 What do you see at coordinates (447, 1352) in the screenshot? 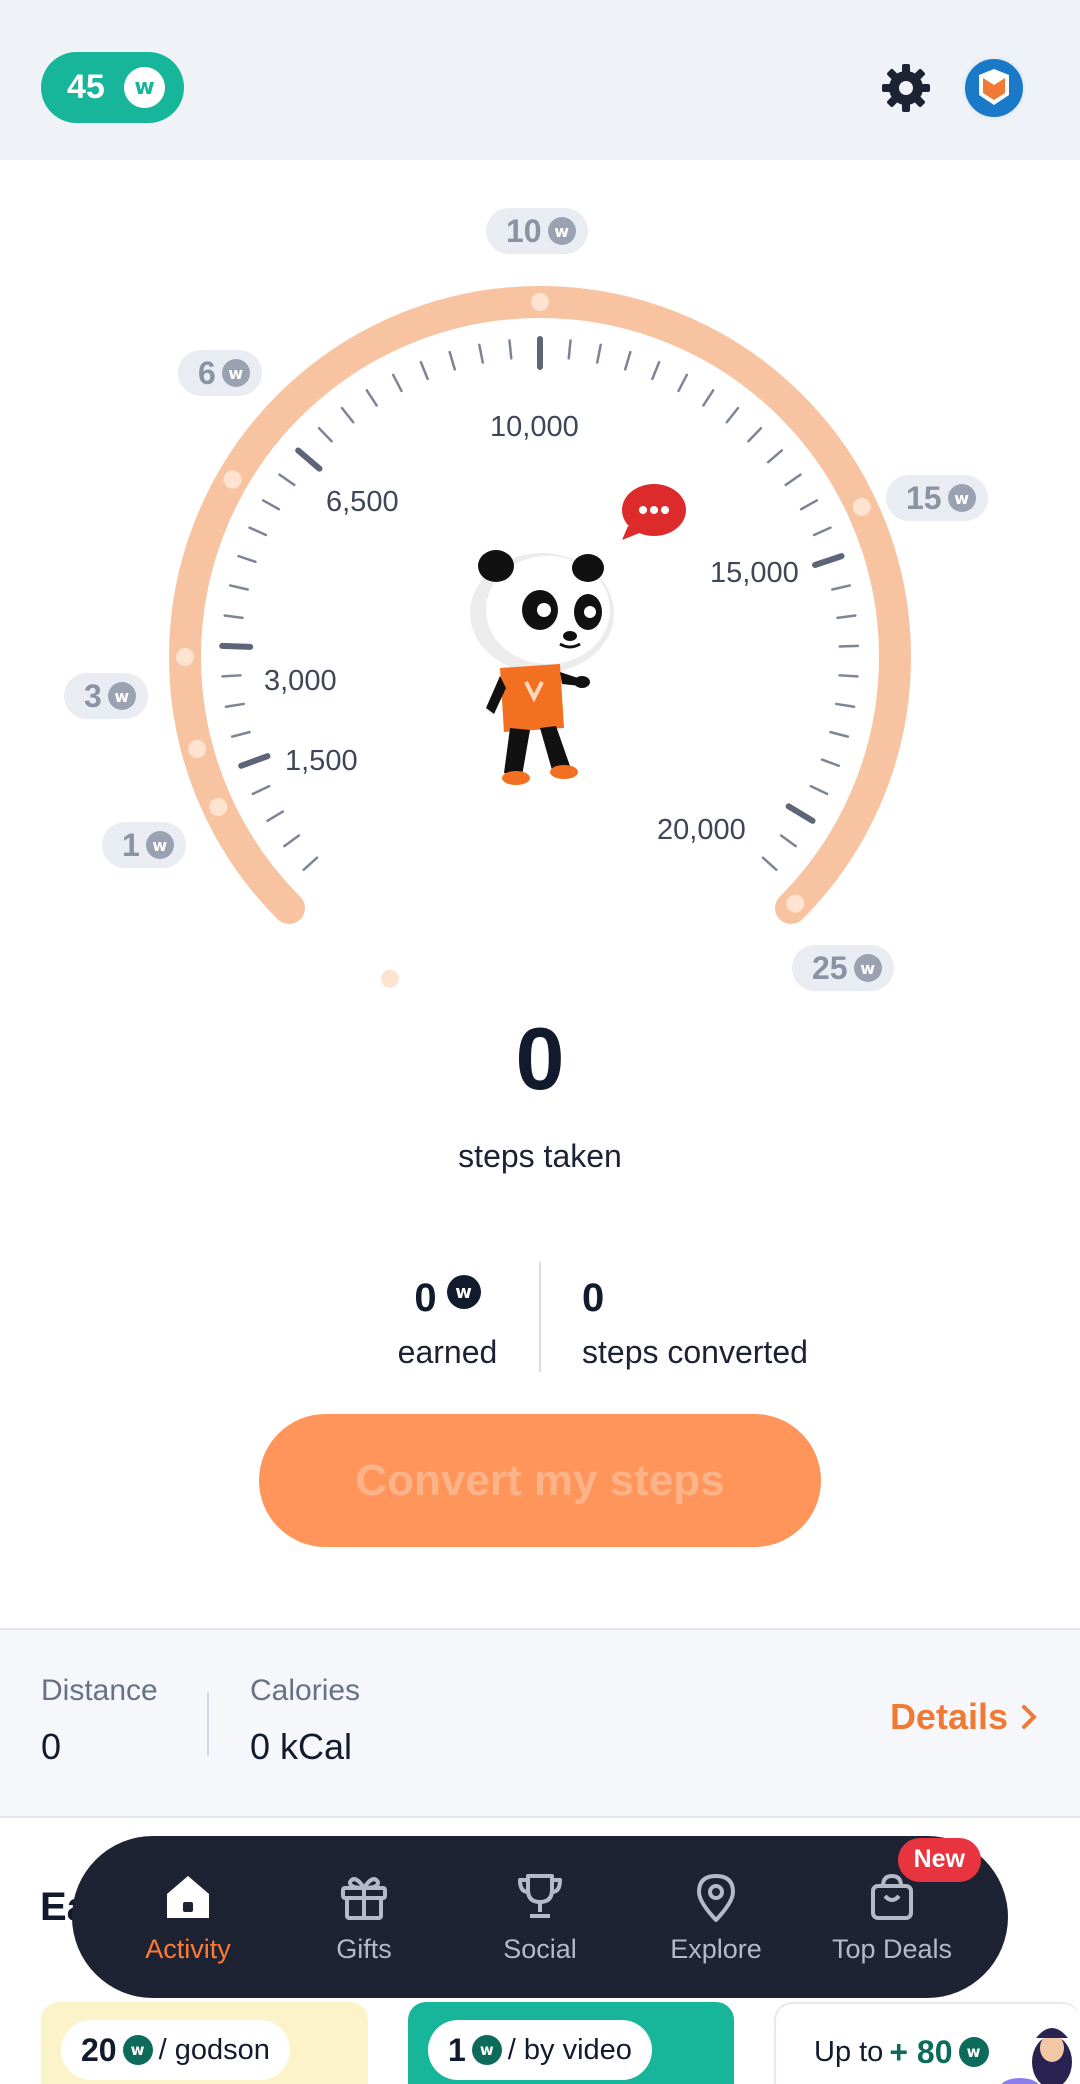
I see `earned-label: earned` at bounding box center [447, 1352].